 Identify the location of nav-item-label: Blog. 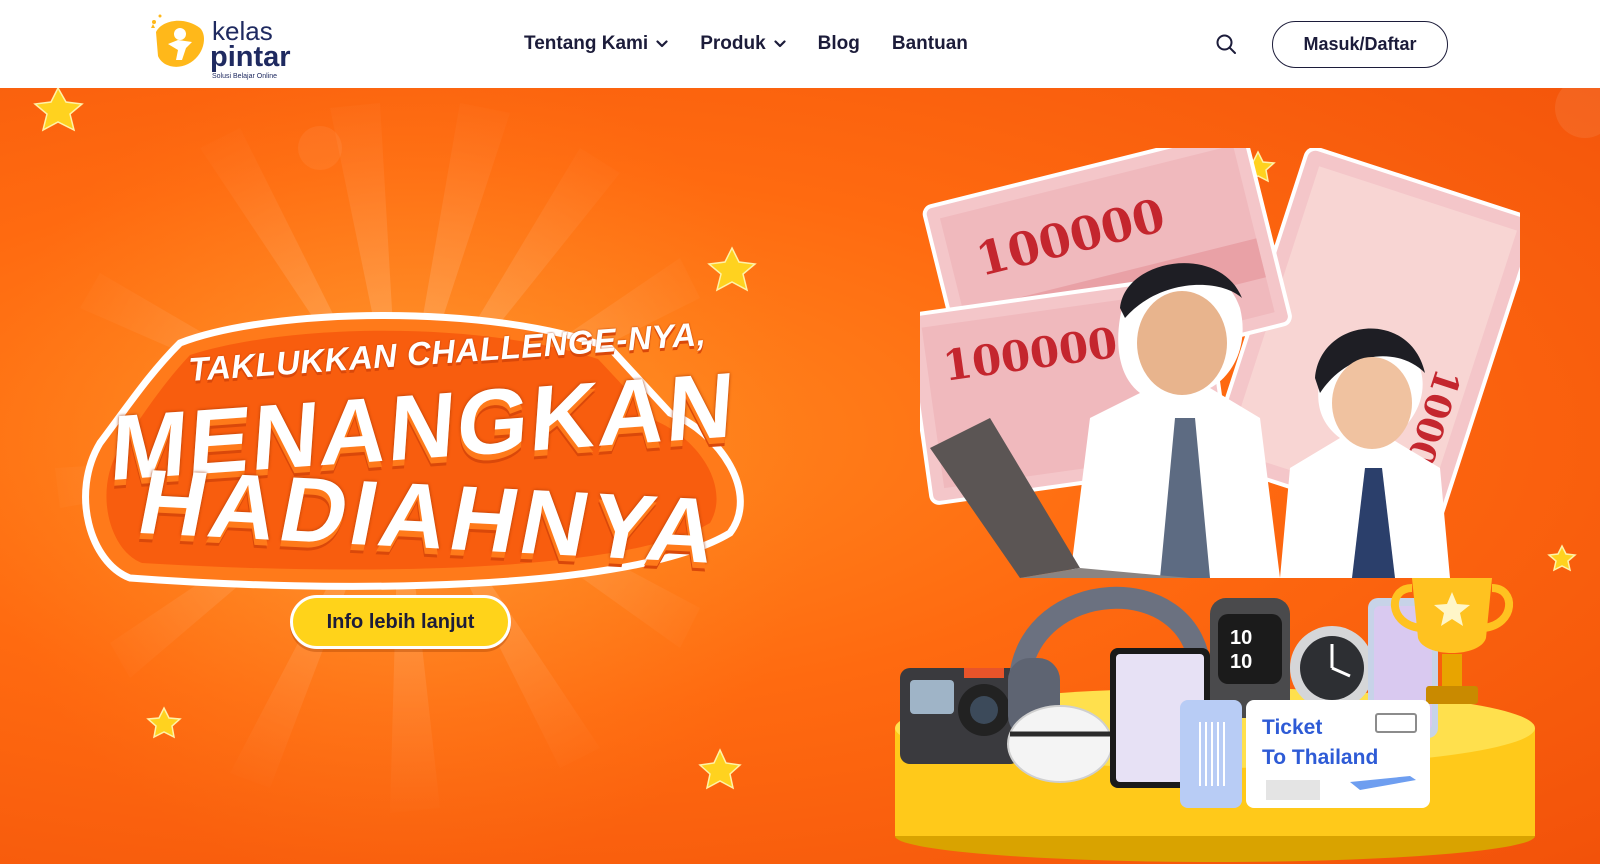
(838, 43).